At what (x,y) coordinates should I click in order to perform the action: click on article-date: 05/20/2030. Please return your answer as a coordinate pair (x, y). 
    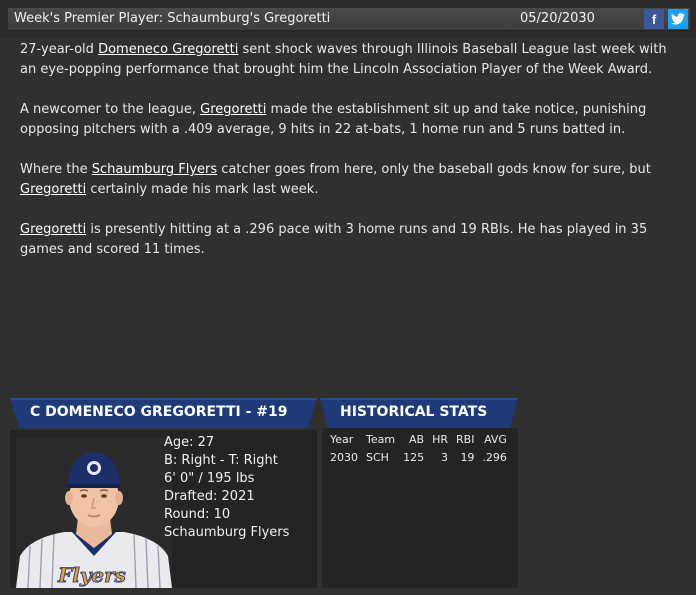
    Looking at the image, I should click on (557, 18).